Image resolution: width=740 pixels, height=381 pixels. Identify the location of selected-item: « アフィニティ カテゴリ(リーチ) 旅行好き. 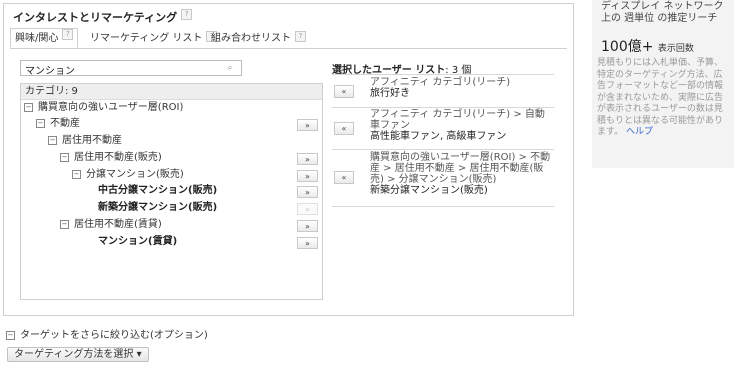
(443, 91).